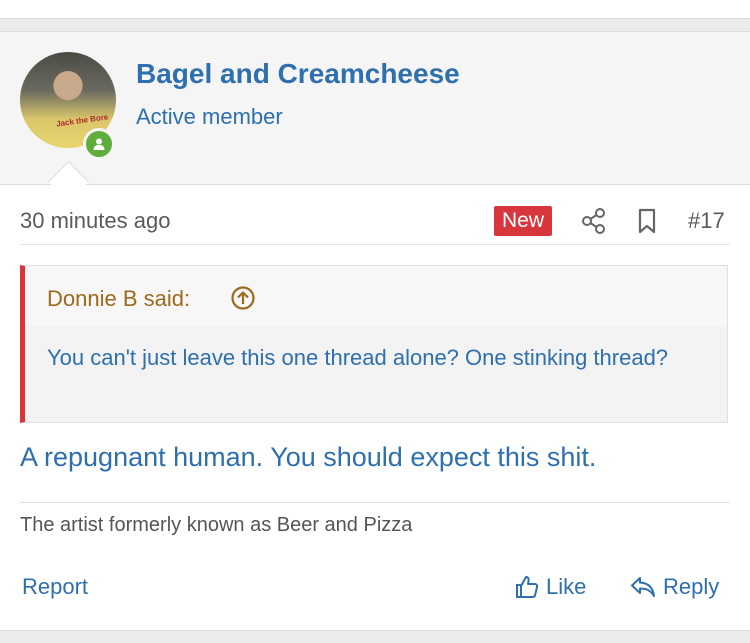 The image size is (750, 643). What do you see at coordinates (643, 587) in the screenshot?
I see `reply-icon` at bounding box center [643, 587].